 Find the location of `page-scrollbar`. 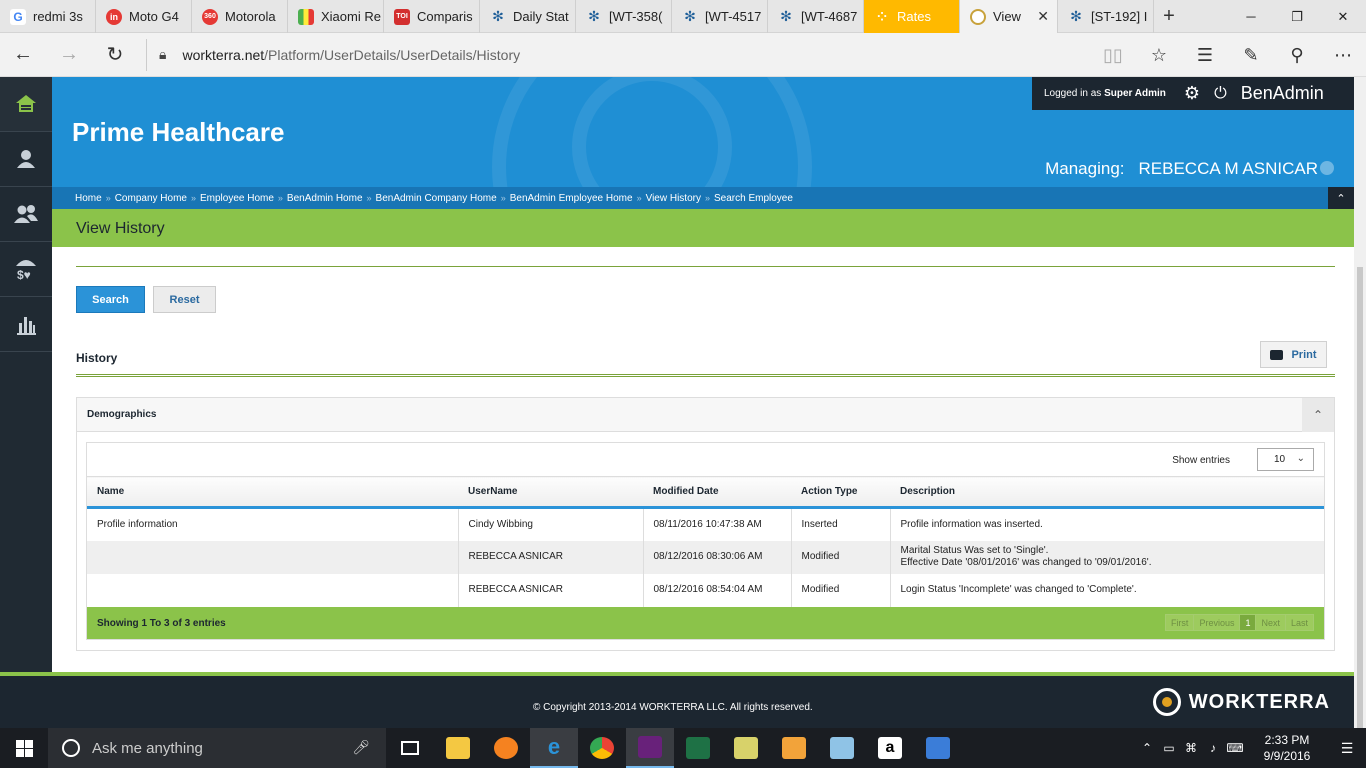

page-scrollbar is located at coordinates (1360, 412).